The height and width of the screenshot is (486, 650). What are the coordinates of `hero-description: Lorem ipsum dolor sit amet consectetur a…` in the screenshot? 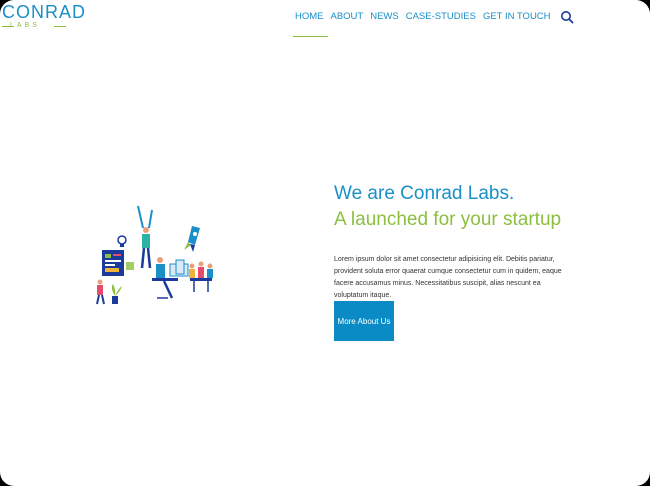 It's located at (448, 277).